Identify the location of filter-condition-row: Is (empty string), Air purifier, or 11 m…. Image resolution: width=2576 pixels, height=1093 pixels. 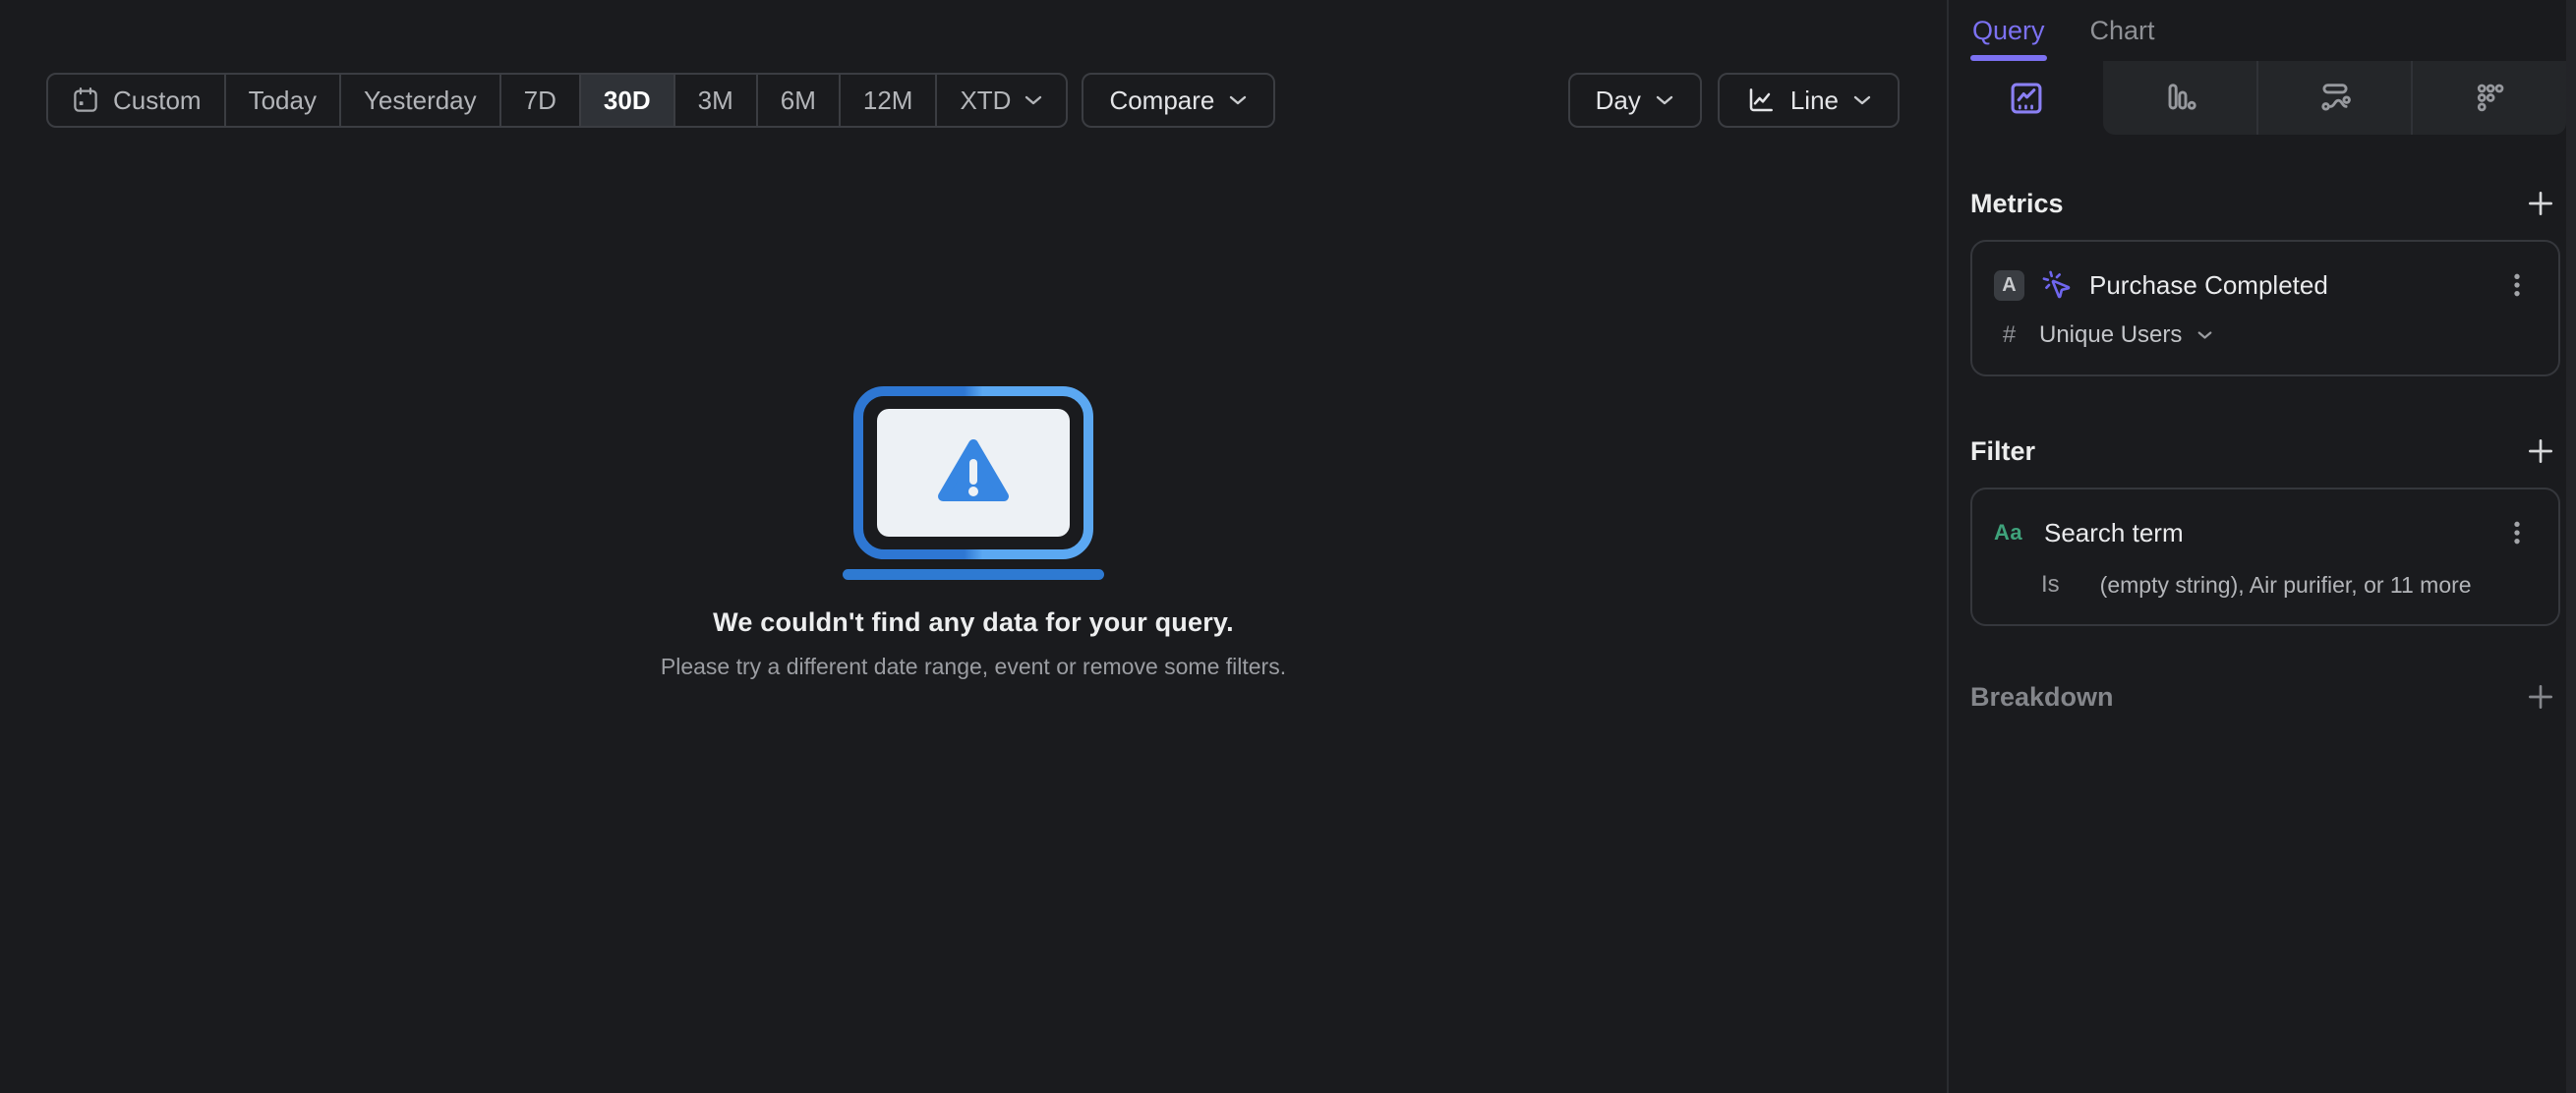
(2265, 585).